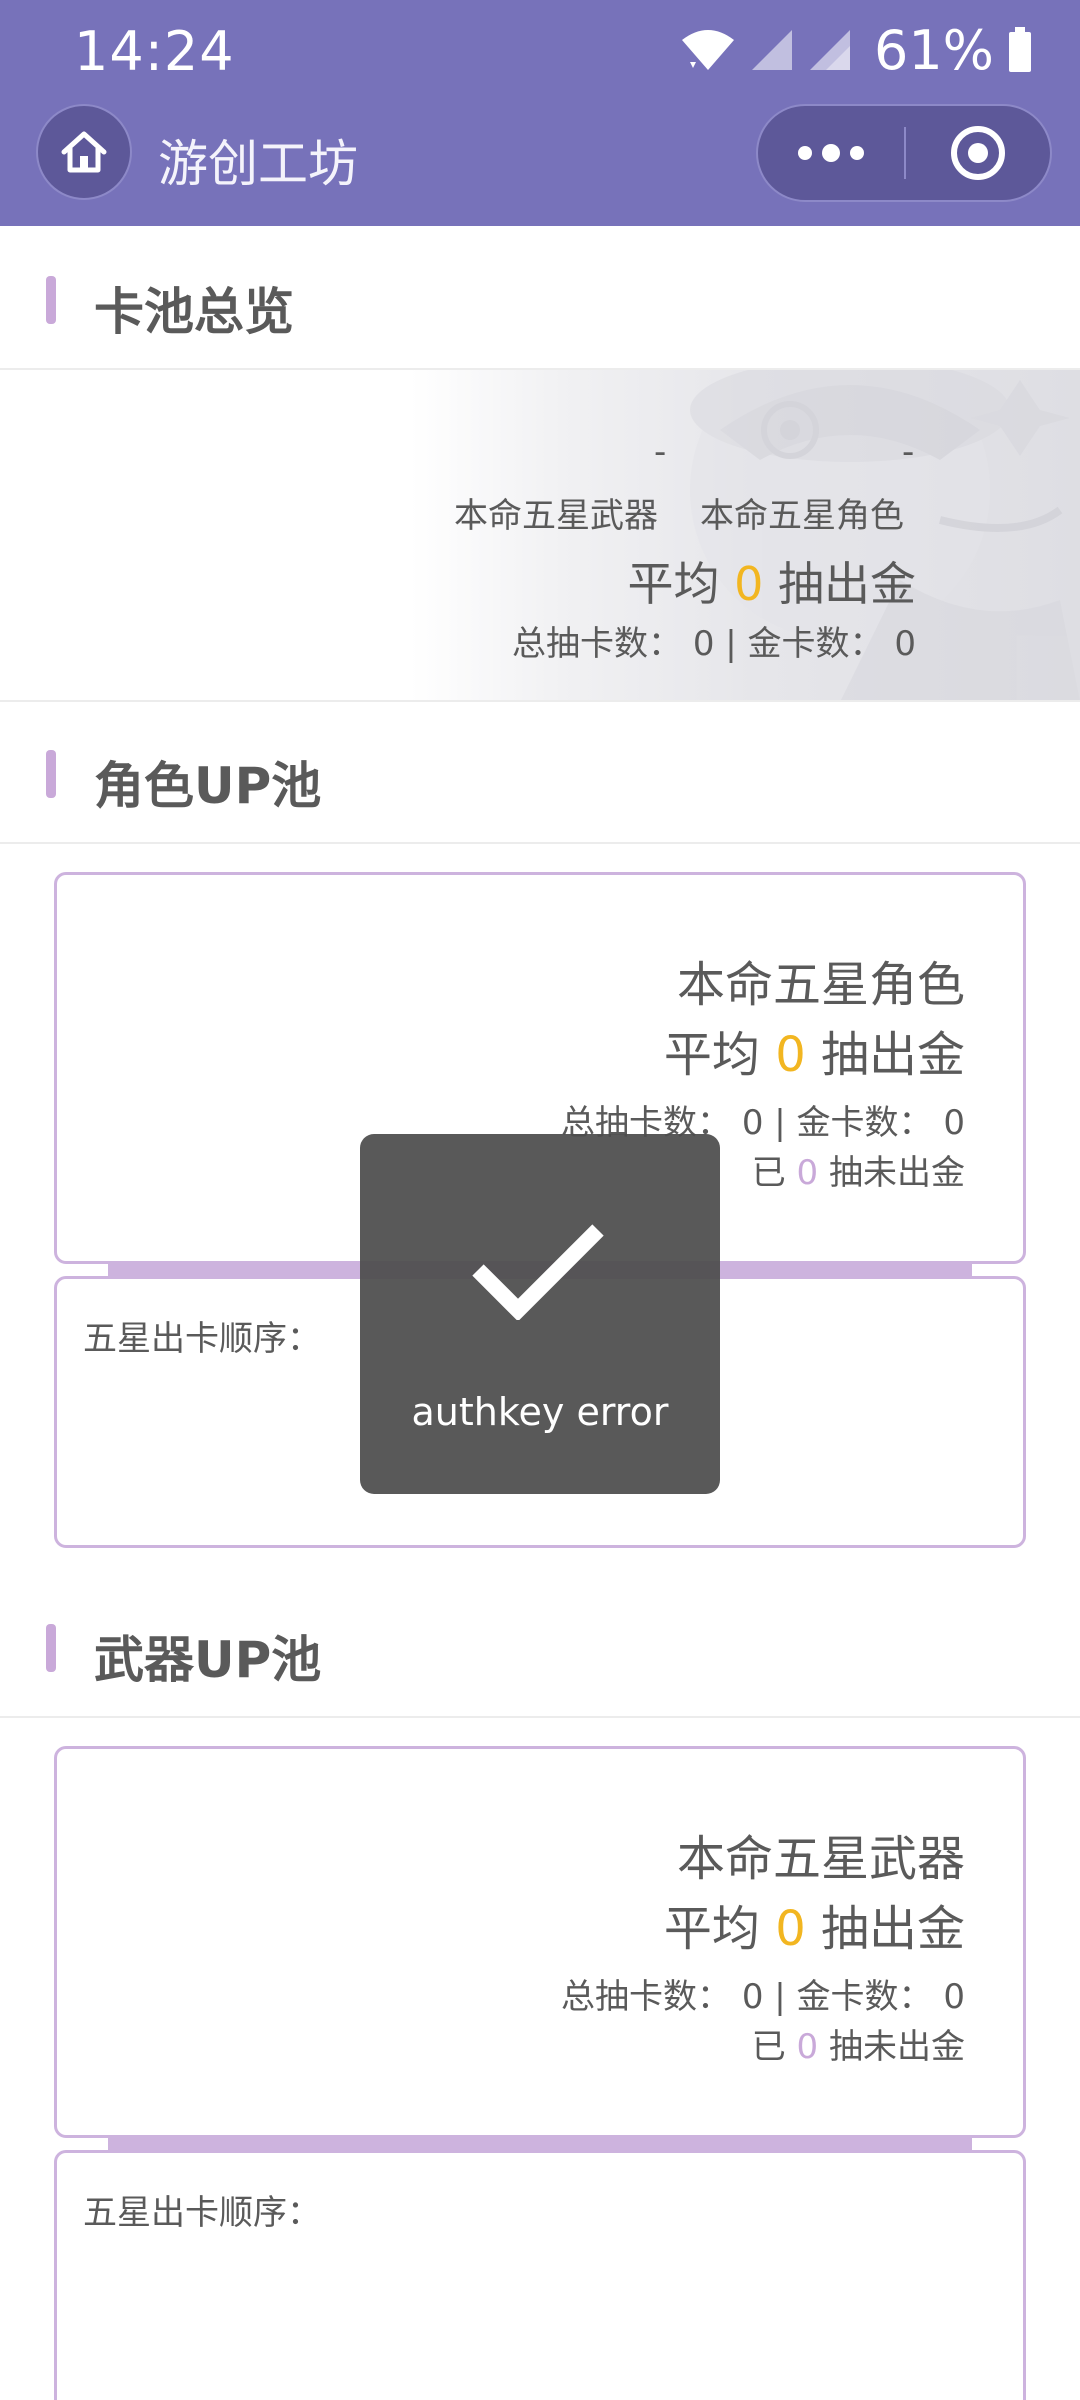 This screenshot has width=1080, height=2400. Describe the element at coordinates (194, 312) in the screenshot. I see `section-title: 卡池总览` at that location.